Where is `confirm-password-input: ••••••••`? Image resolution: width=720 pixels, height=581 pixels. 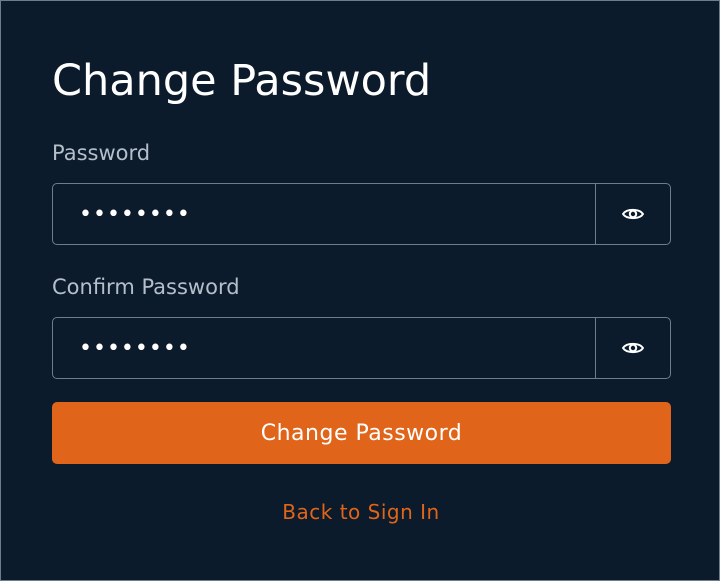 confirm-password-input: •••••••• is located at coordinates (324, 348).